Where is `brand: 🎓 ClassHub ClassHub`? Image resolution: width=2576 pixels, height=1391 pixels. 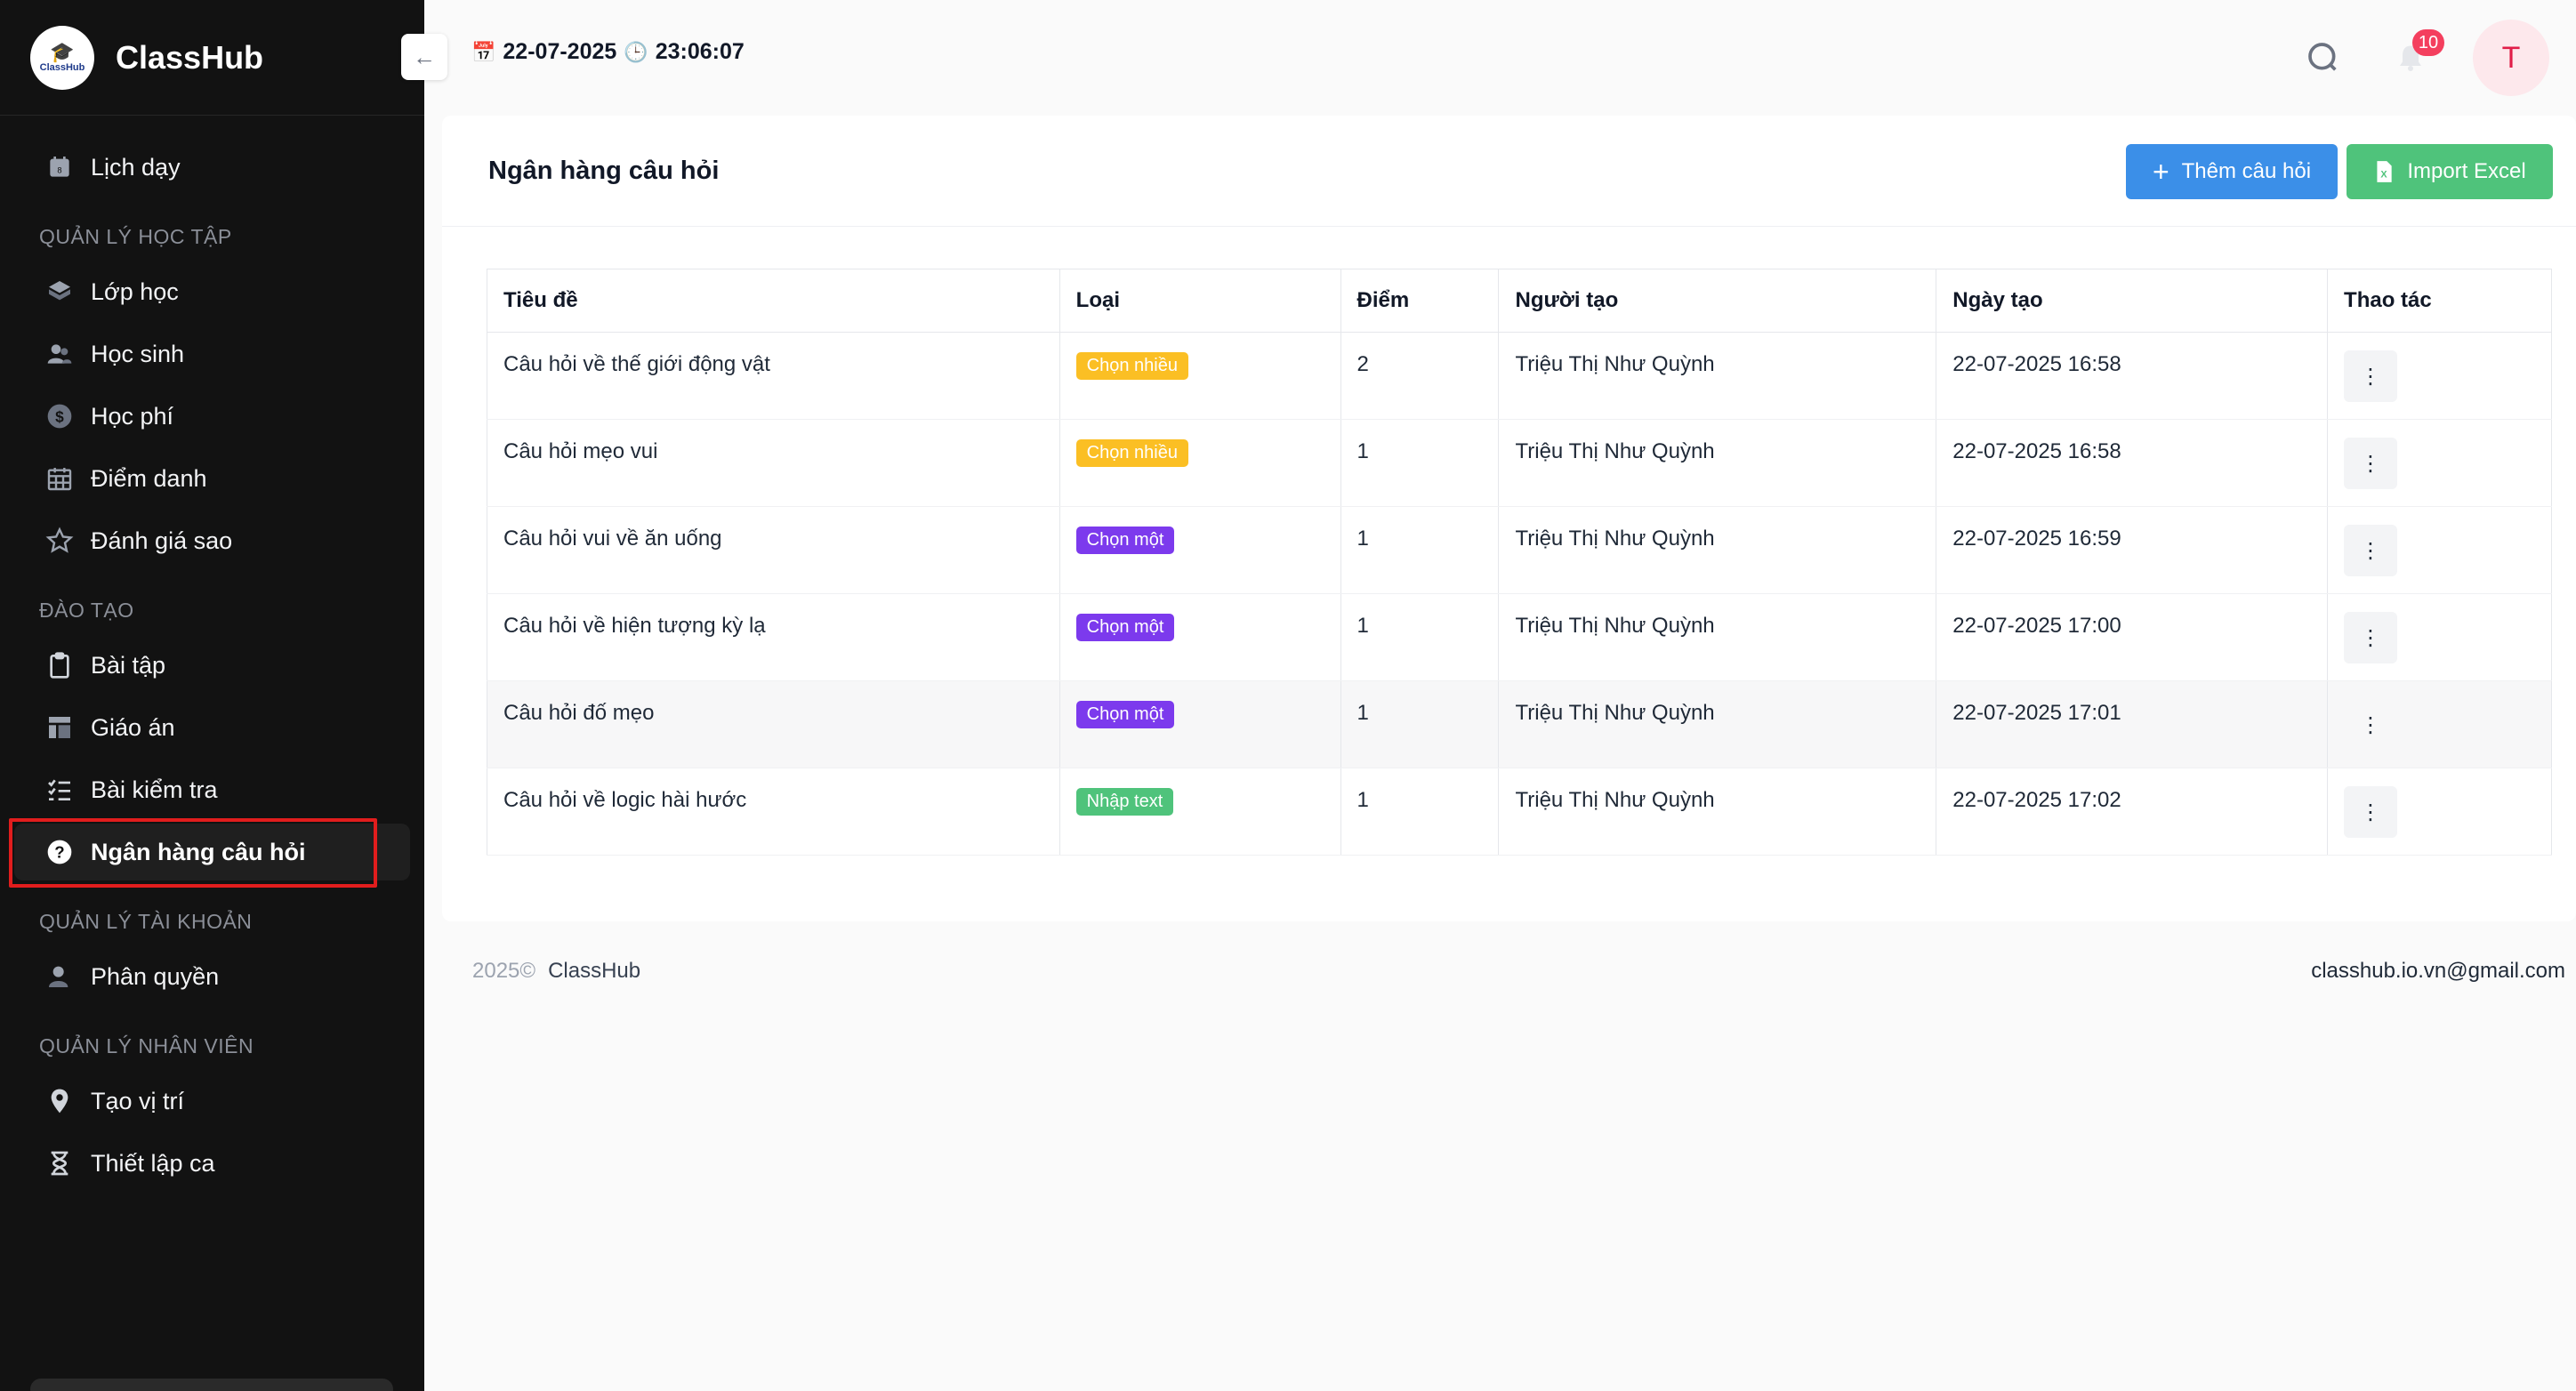
brand: 🎓 ClassHub ClassHub is located at coordinates (212, 58).